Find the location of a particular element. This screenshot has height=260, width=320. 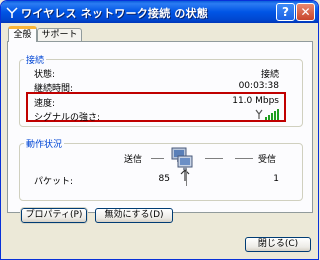

wireless-network-icon is located at coordinates (12, 12).